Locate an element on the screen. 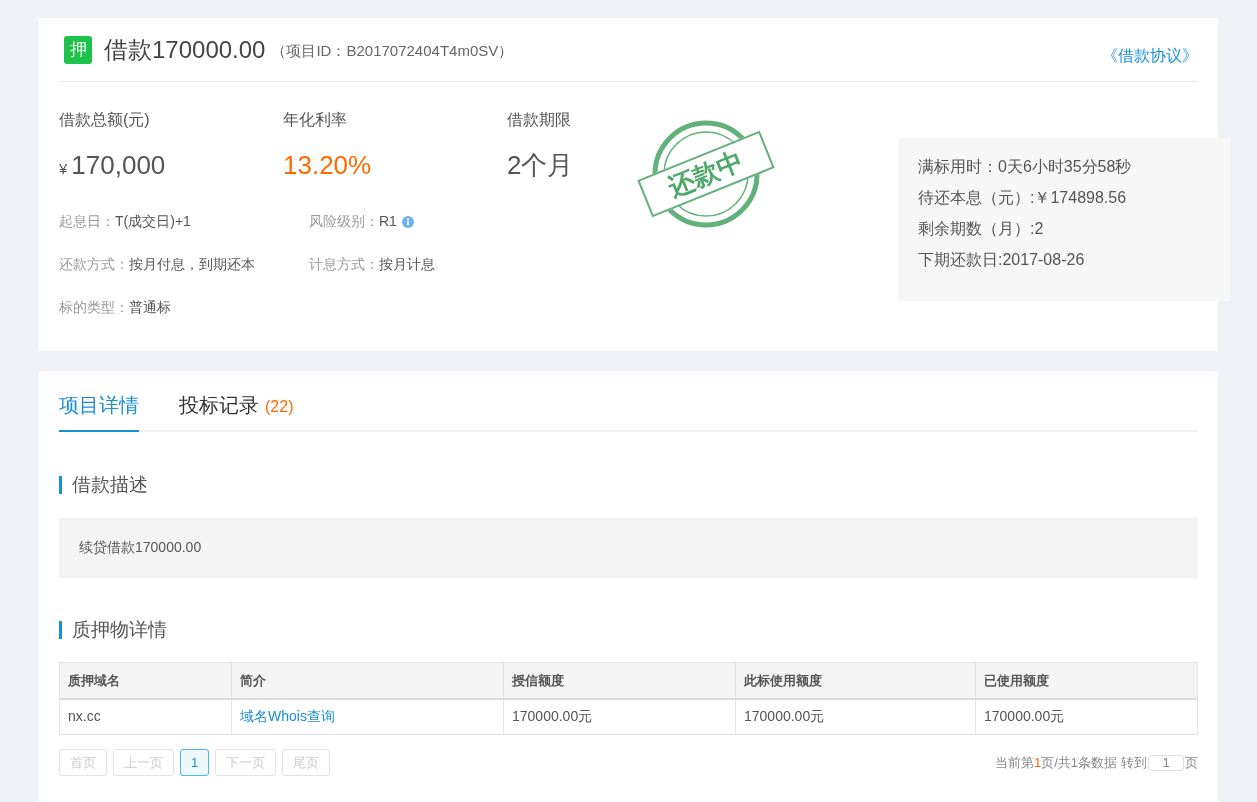  stat-value: 2个月 is located at coordinates (540, 165).